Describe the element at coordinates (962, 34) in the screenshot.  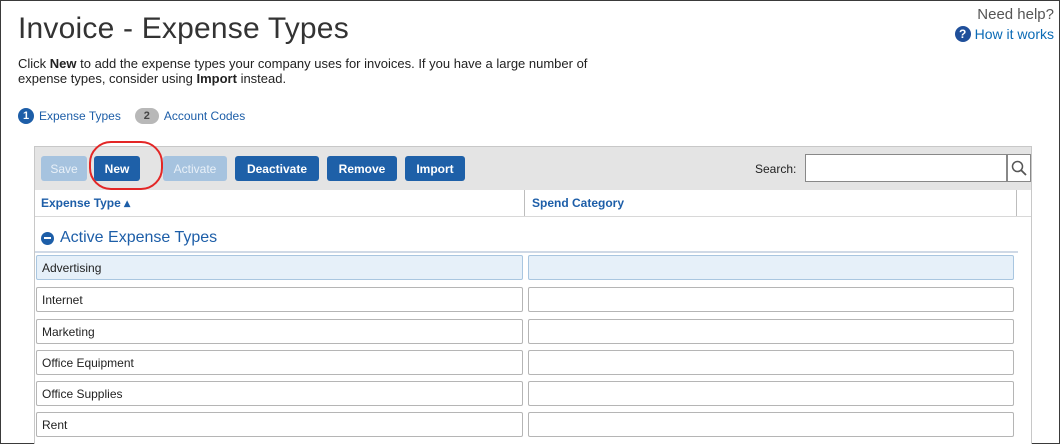
I see `question-icon: ?` at that location.